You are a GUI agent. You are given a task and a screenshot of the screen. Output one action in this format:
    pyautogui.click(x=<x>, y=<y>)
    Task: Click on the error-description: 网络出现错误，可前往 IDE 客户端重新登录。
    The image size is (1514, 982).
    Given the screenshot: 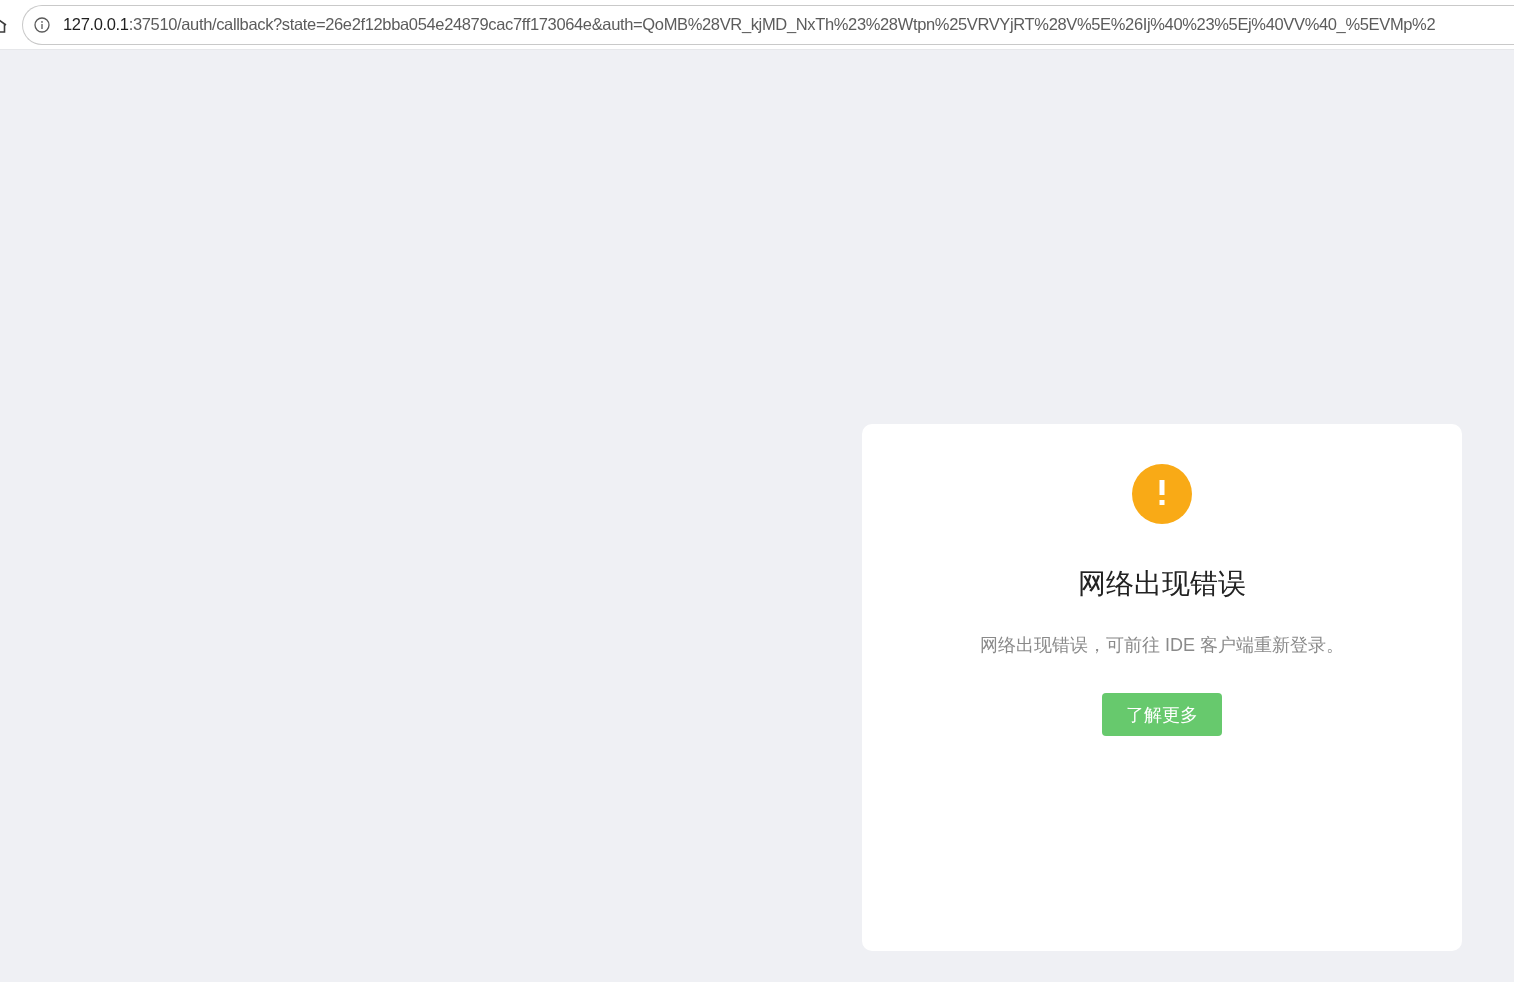 What is the action you would take?
    pyautogui.click(x=1162, y=645)
    